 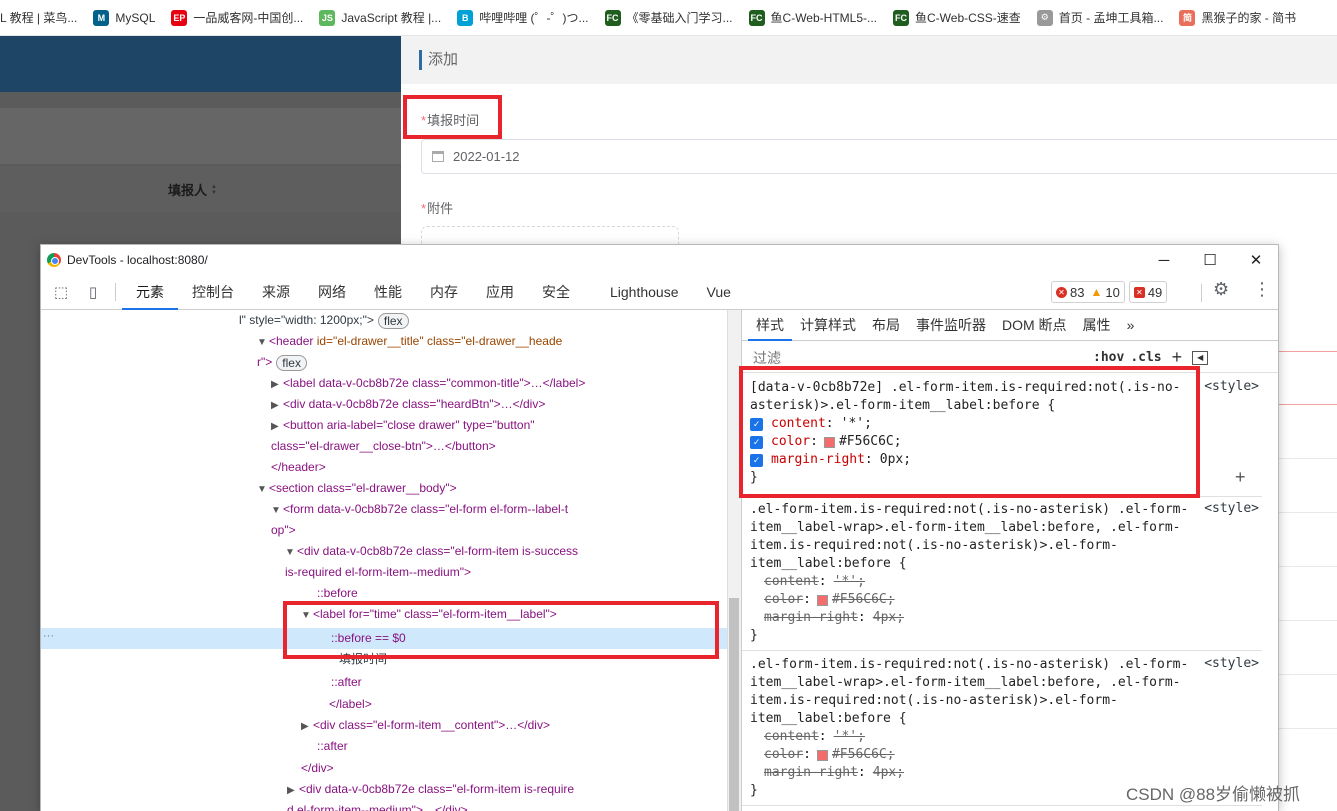 What do you see at coordinates (734, 704) in the screenshot?
I see `elements-scrollbar-thumb` at bounding box center [734, 704].